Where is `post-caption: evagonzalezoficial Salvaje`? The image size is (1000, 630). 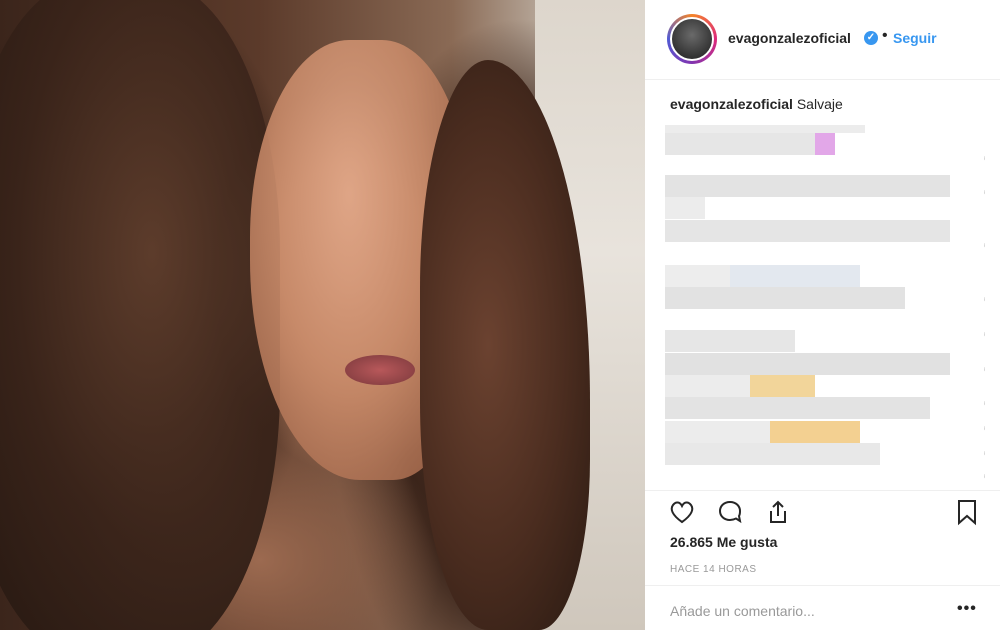 post-caption: evagonzalezoficial Salvaje is located at coordinates (756, 104).